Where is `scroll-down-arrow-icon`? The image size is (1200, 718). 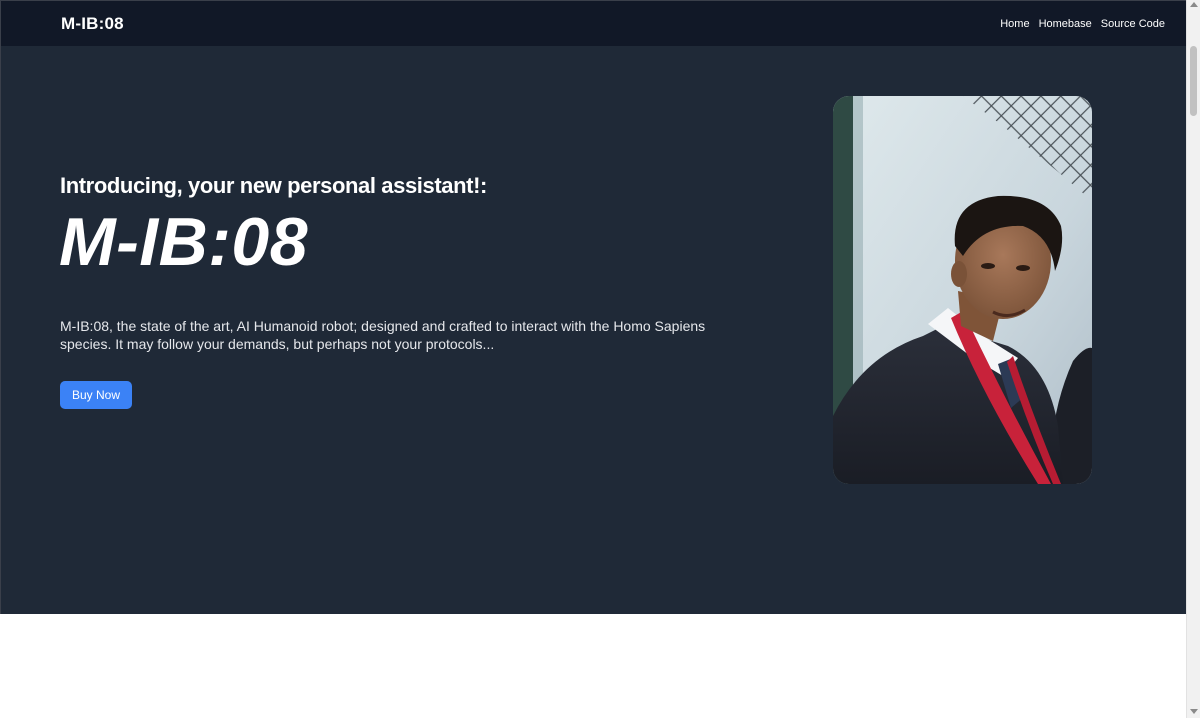 scroll-down-arrow-icon is located at coordinates (1194, 711).